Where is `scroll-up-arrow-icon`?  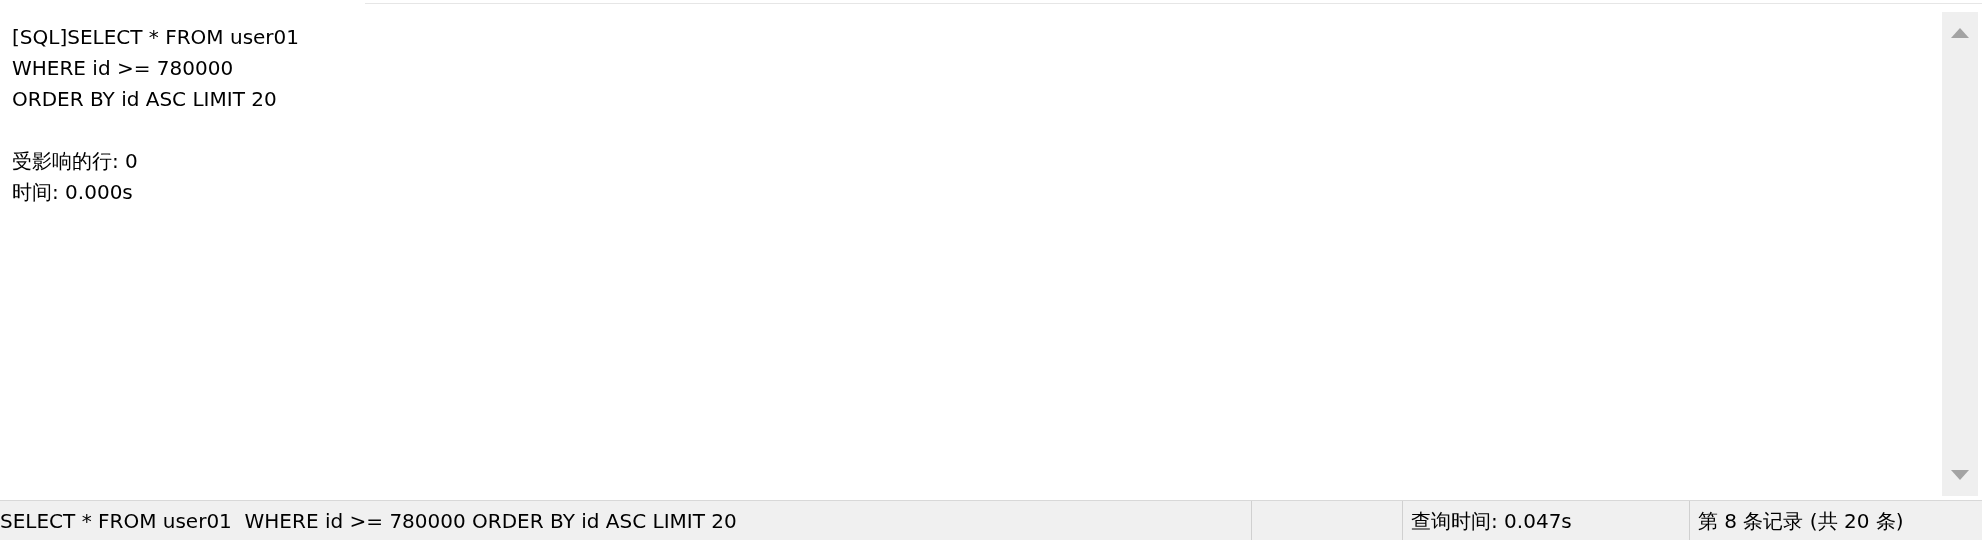
scroll-up-arrow-icon is located at coordinates (1960, 33).